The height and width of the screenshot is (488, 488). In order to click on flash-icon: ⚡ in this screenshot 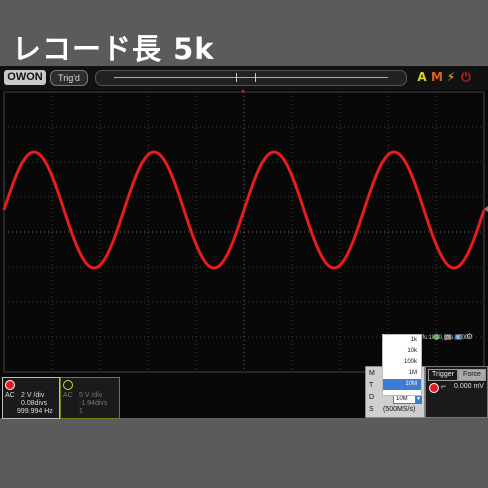, I will do `click(451, 77)`.